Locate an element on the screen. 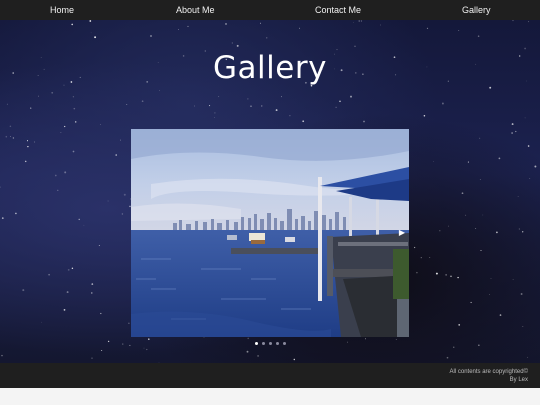  nav-link-gallery: Gallery is located at coordinates (476, 10).